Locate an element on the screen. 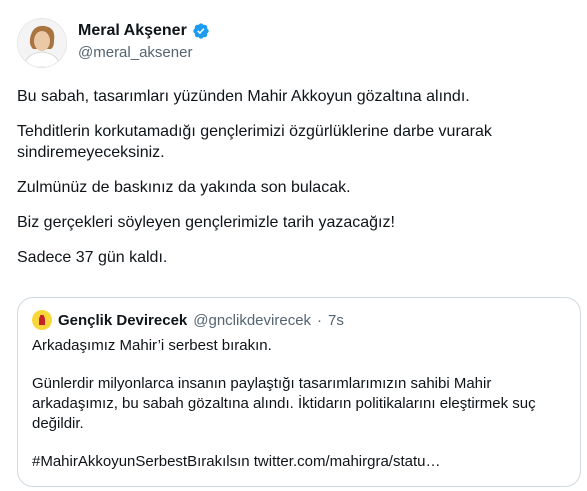 This screenshot has width=587, height=491. author-name-row: Meral Akşener is located at coordinates (144, 31).